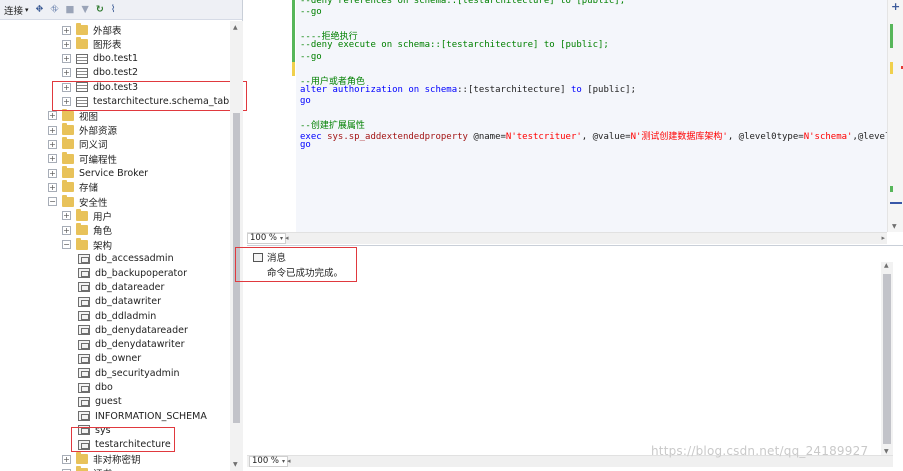 The width and height of the screenshot is (903, 471). I want to click on line-number: 200, so click(523, 12).